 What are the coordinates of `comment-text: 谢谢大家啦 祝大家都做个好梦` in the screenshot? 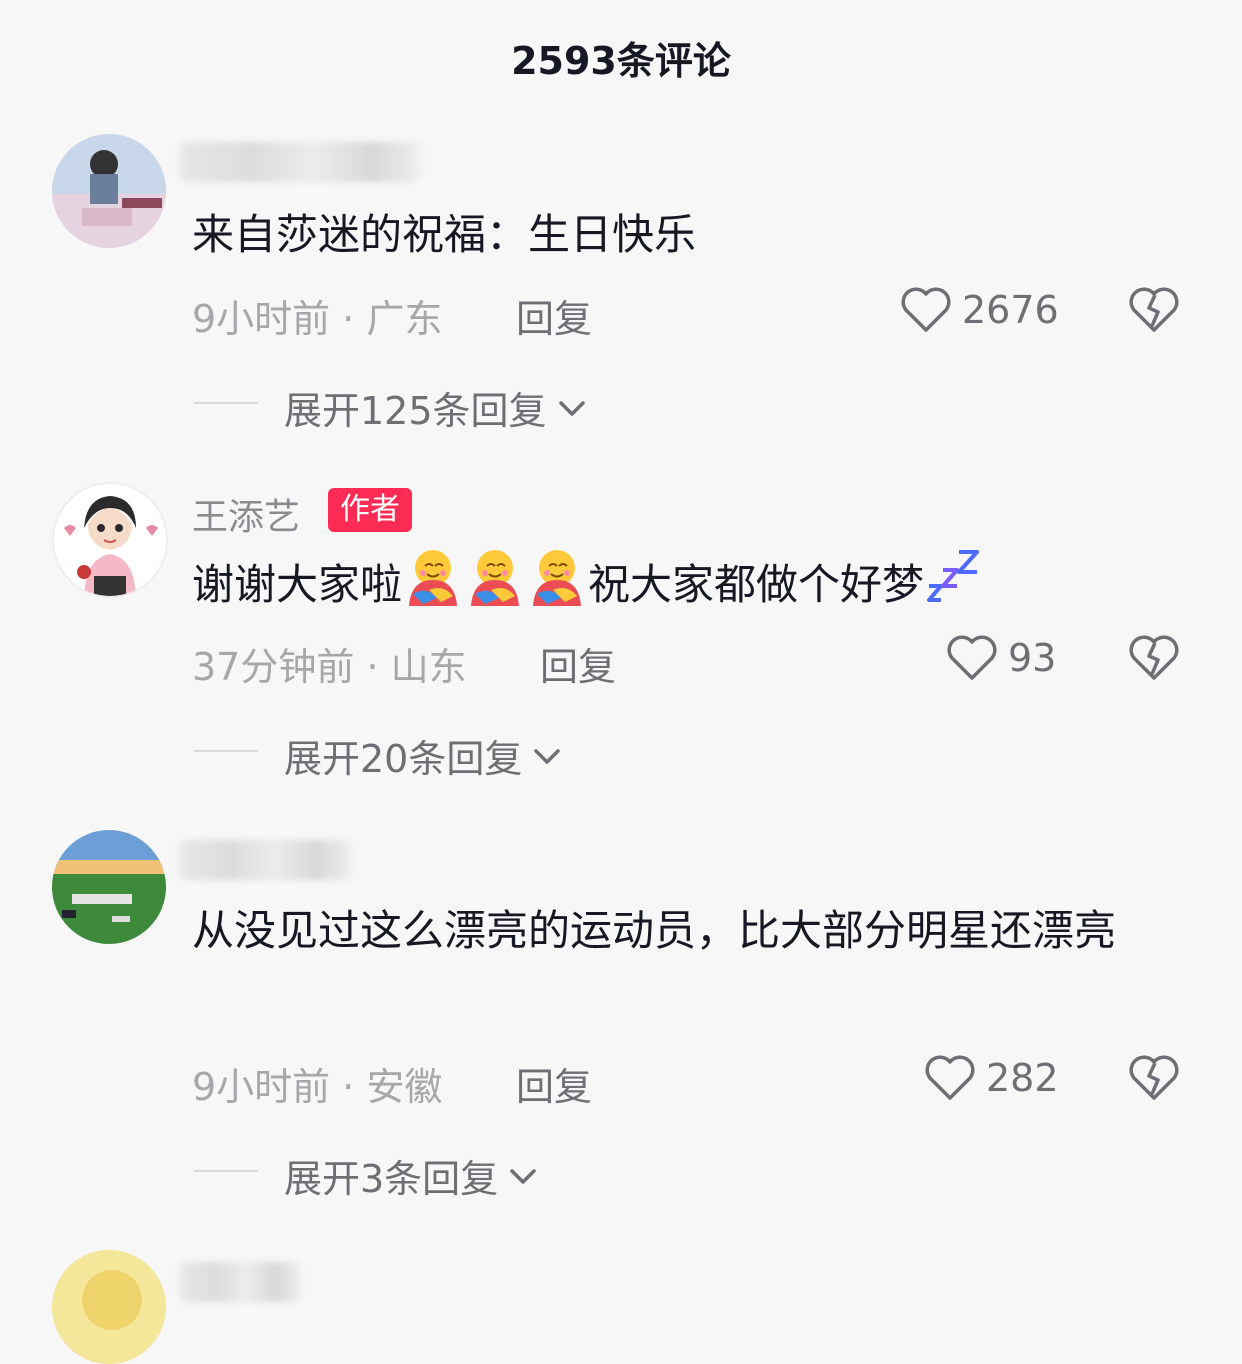 It's located at (689, 587).